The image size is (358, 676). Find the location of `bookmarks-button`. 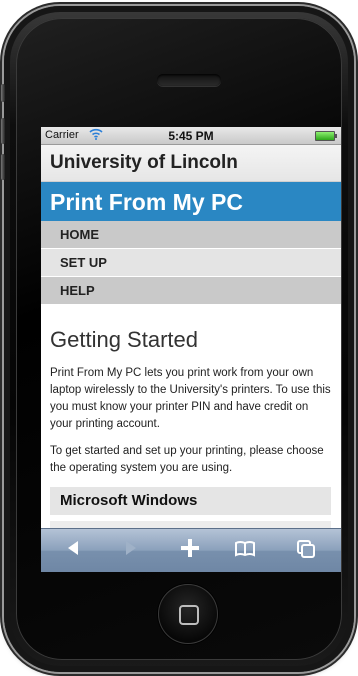

bookmarks-button is located at coordinates (245, 550).